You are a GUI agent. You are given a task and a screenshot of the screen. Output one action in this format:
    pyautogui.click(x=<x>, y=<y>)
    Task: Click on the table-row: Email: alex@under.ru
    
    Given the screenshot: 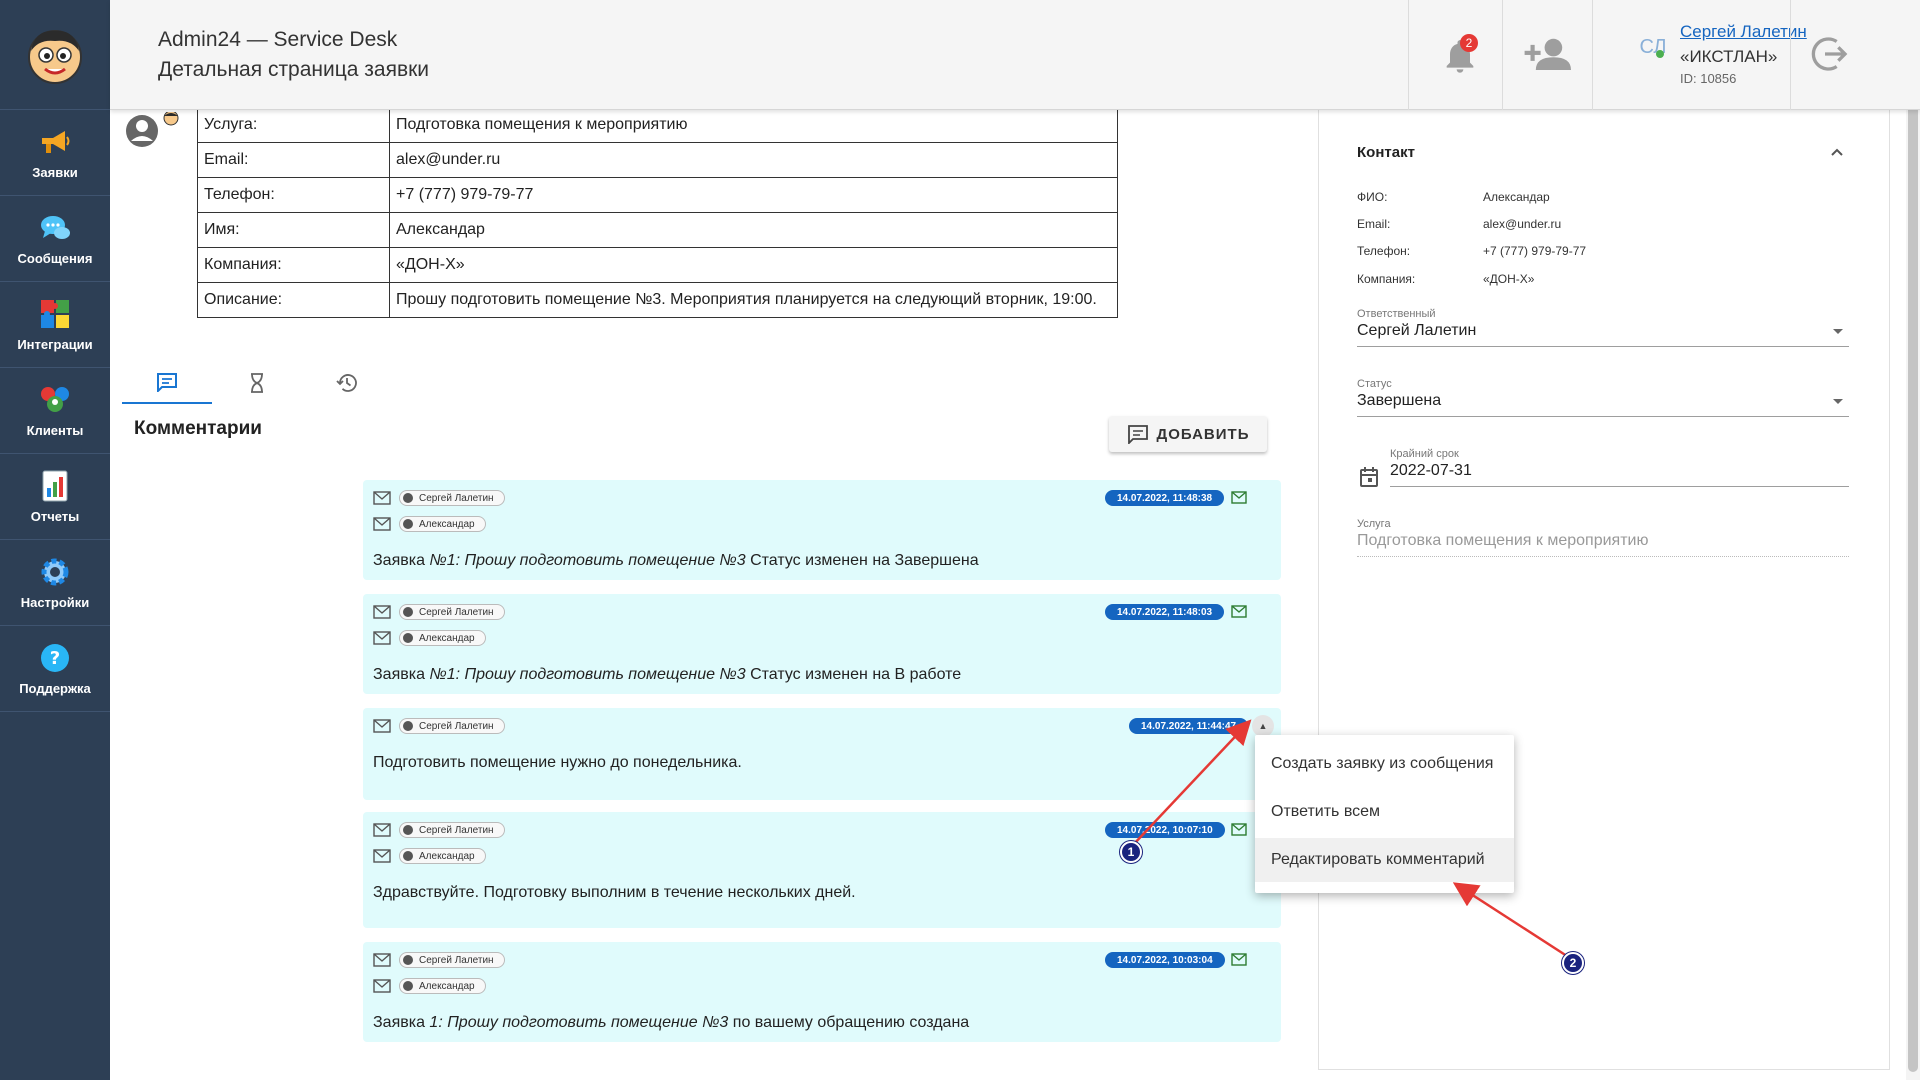 What is the action you would take?
    pyautogui.click(x=657, y=160)
    